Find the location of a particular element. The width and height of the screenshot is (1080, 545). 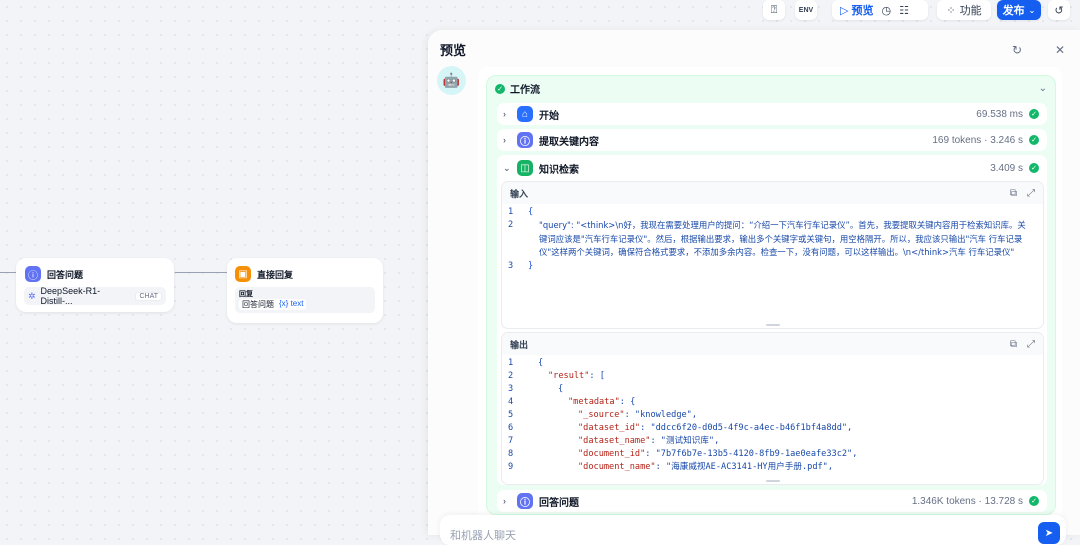

variable-icon: ⍰ is located at coordinates (774, 9).